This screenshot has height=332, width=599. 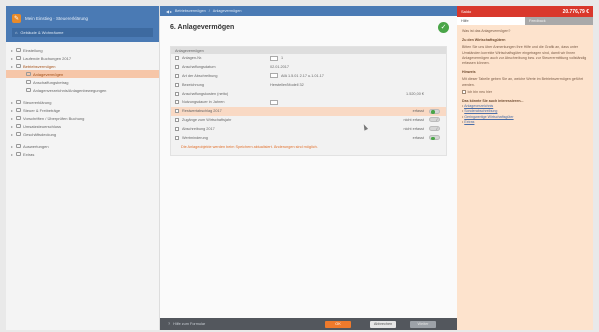 I want to click on related-link: Sonderabschreibung, so click(x=480, y=111).